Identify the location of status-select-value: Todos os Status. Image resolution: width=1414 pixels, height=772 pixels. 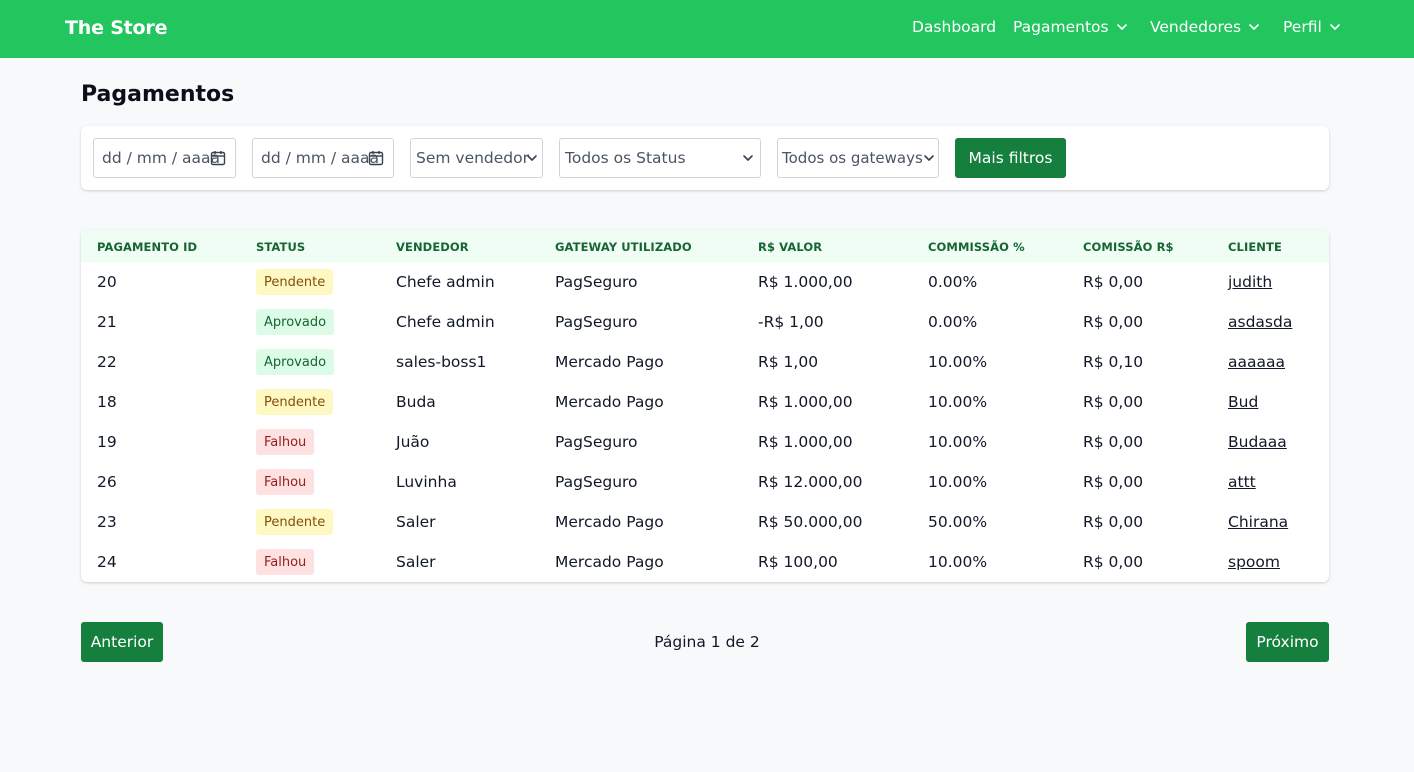
(625, 158).